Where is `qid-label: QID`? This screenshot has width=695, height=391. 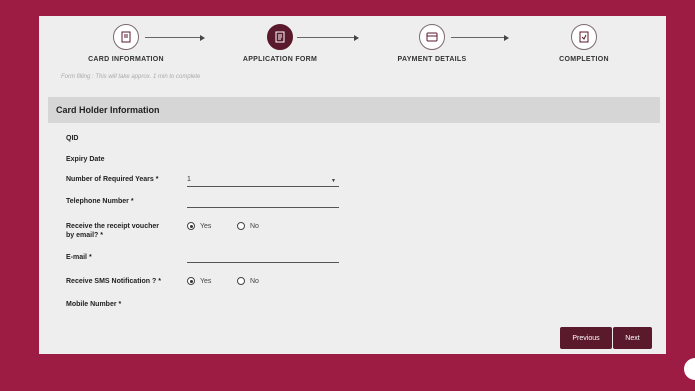 qid-label: QID is located at coordinates (72, 138).